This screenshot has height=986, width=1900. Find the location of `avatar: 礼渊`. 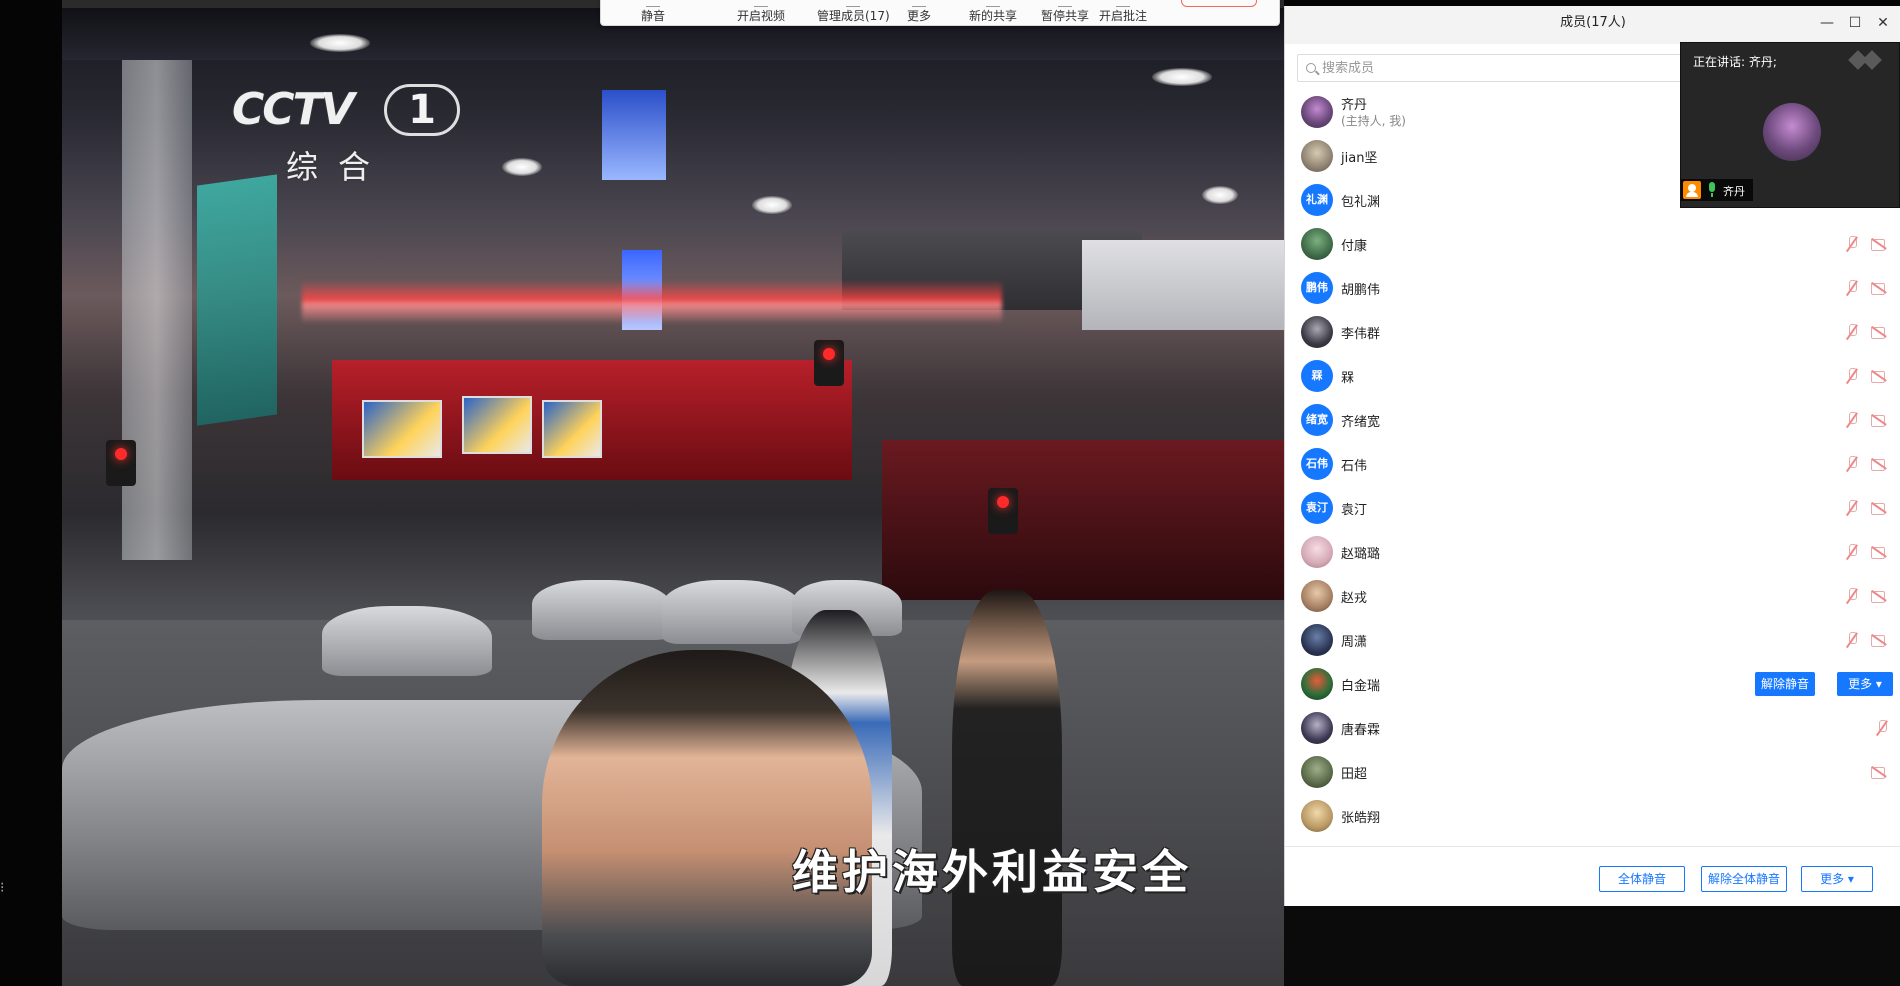

avatar: 礼渊 is located at coordinates (1317, 200).